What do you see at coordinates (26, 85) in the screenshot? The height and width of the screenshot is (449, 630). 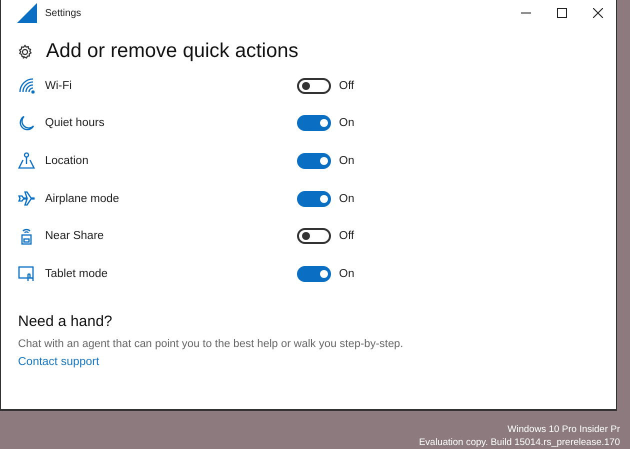 I see `wifi-icon` at bounding box center [26, 85].